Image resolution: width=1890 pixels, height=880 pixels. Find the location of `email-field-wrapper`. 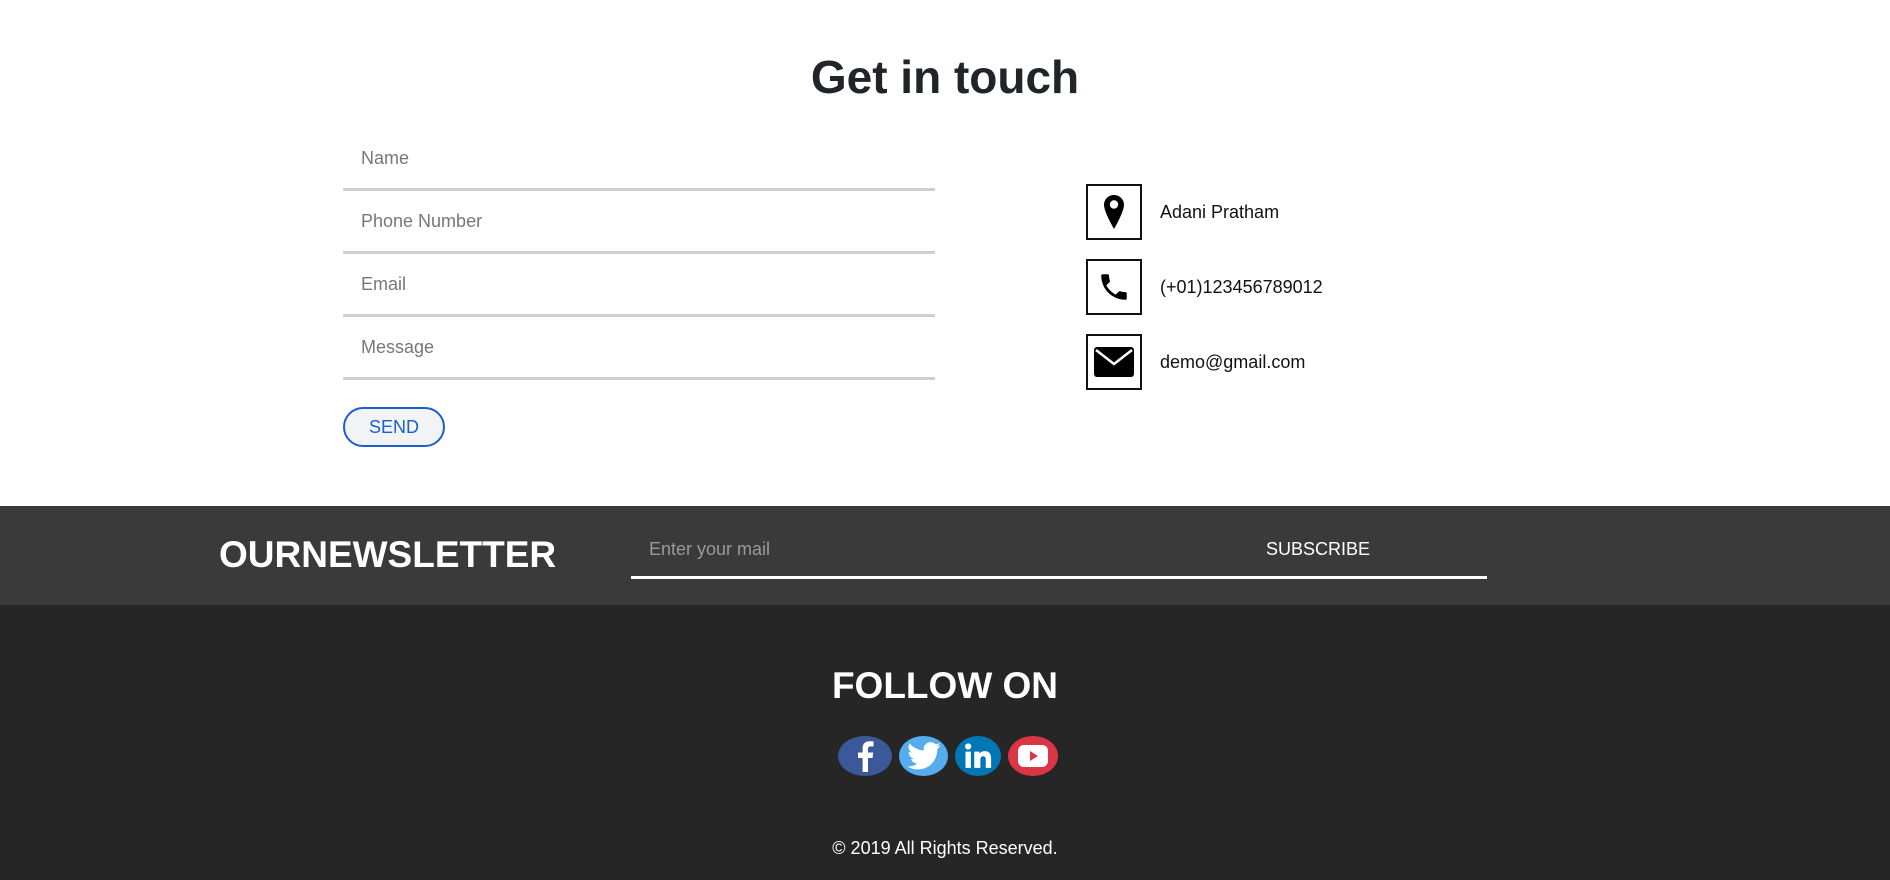

email-field-wrapper is located at coordinates (639, 286).